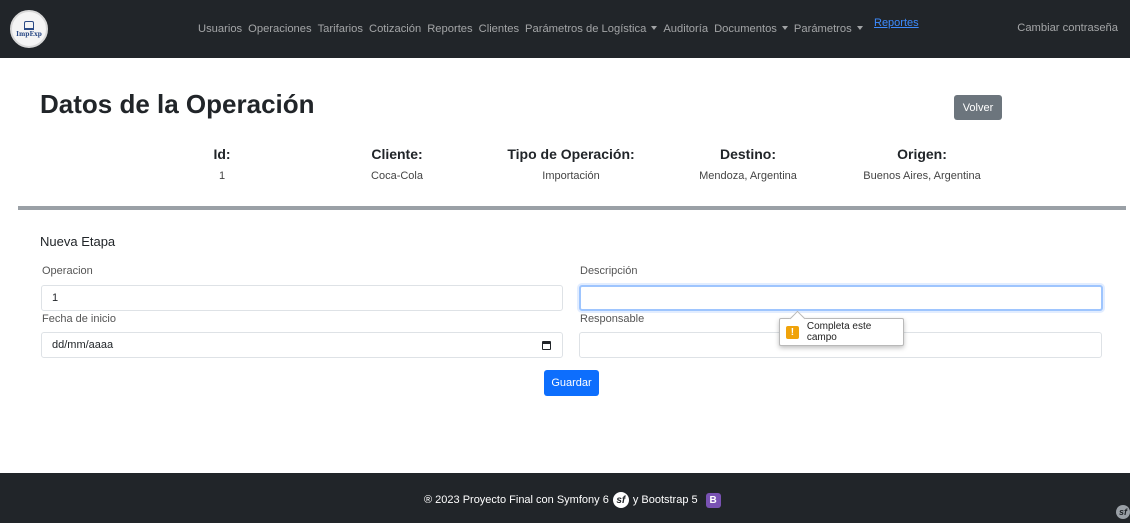  What do you see at coordinates (397, 154) in the screenshot?
I see `info-header-cliente: Cliente:` at bounding box center [397, 154].